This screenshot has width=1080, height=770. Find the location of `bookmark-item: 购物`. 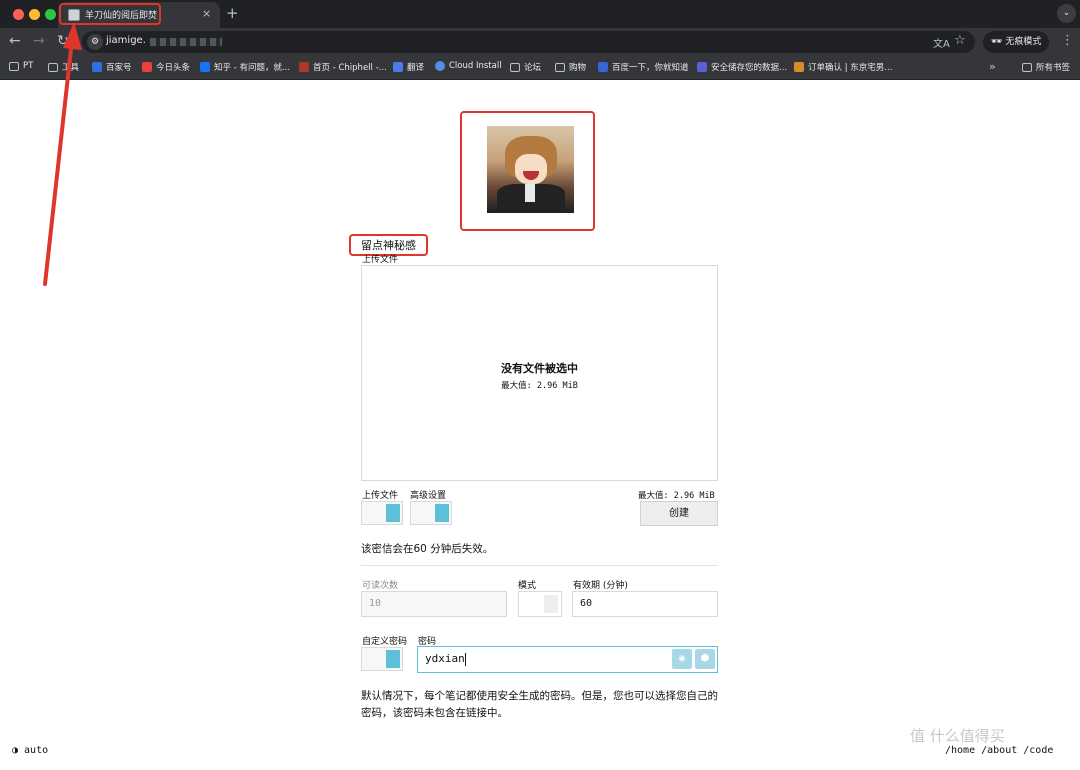

bookmark-item: 购物 is located at coordinates (570, 67).